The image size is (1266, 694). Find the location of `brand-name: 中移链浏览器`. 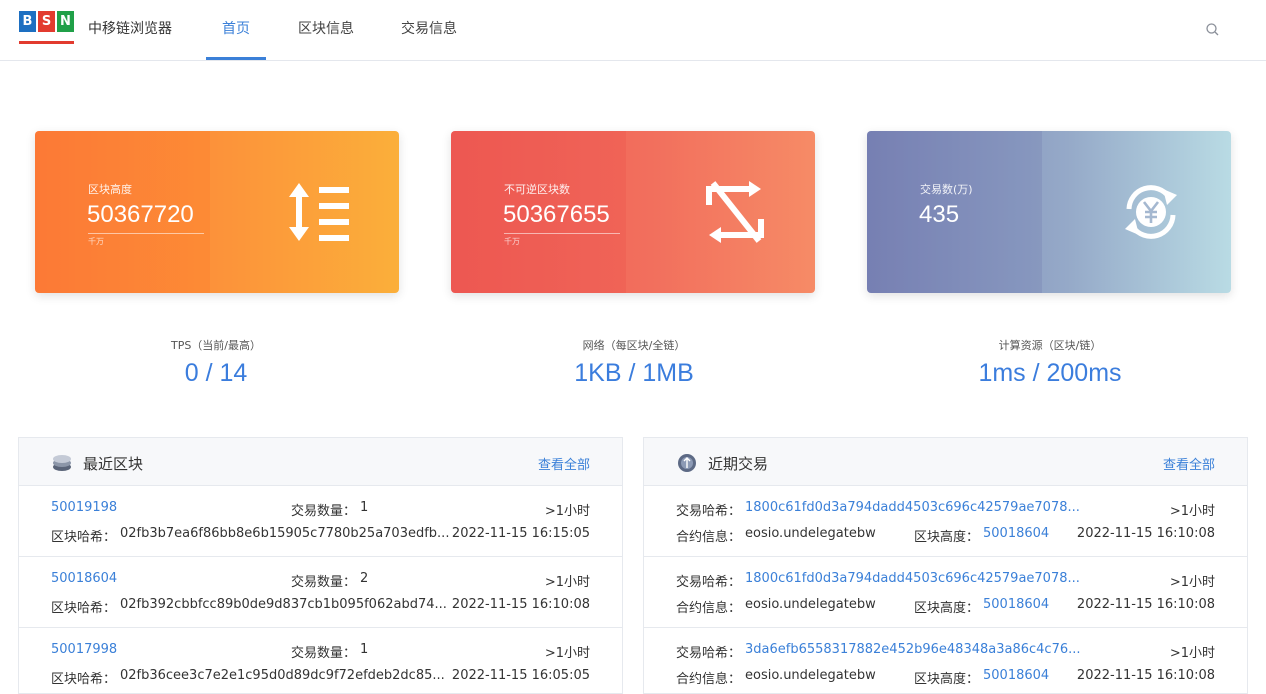

brand-name: 中移链浏览器 is located at coordinates (130, 28).